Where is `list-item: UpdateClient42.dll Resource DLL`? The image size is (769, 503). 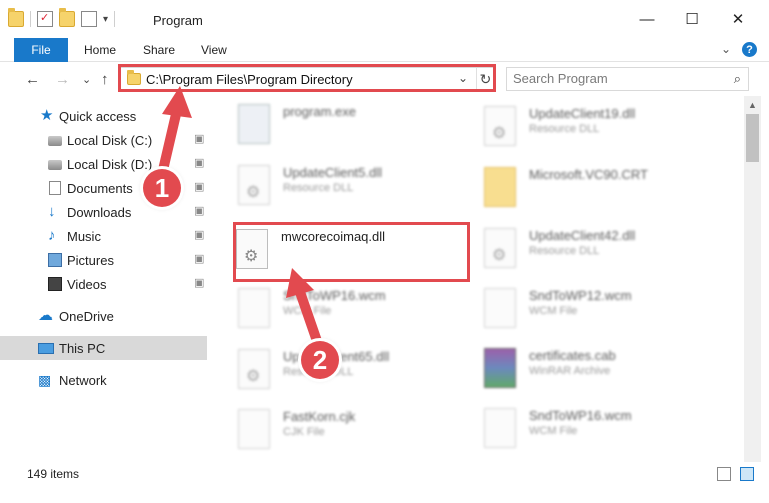 list-item: UpdateClient42.dll Resource DLL is located at coordinates (604, 251).